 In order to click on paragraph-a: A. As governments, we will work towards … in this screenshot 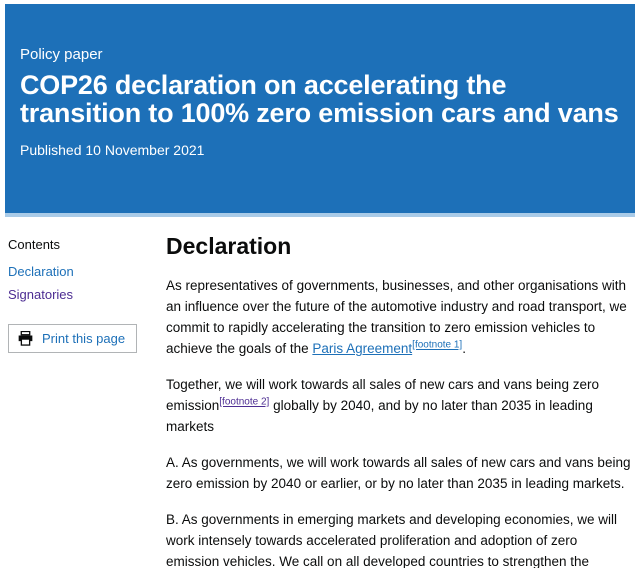, I will do `click(398, 473)`.